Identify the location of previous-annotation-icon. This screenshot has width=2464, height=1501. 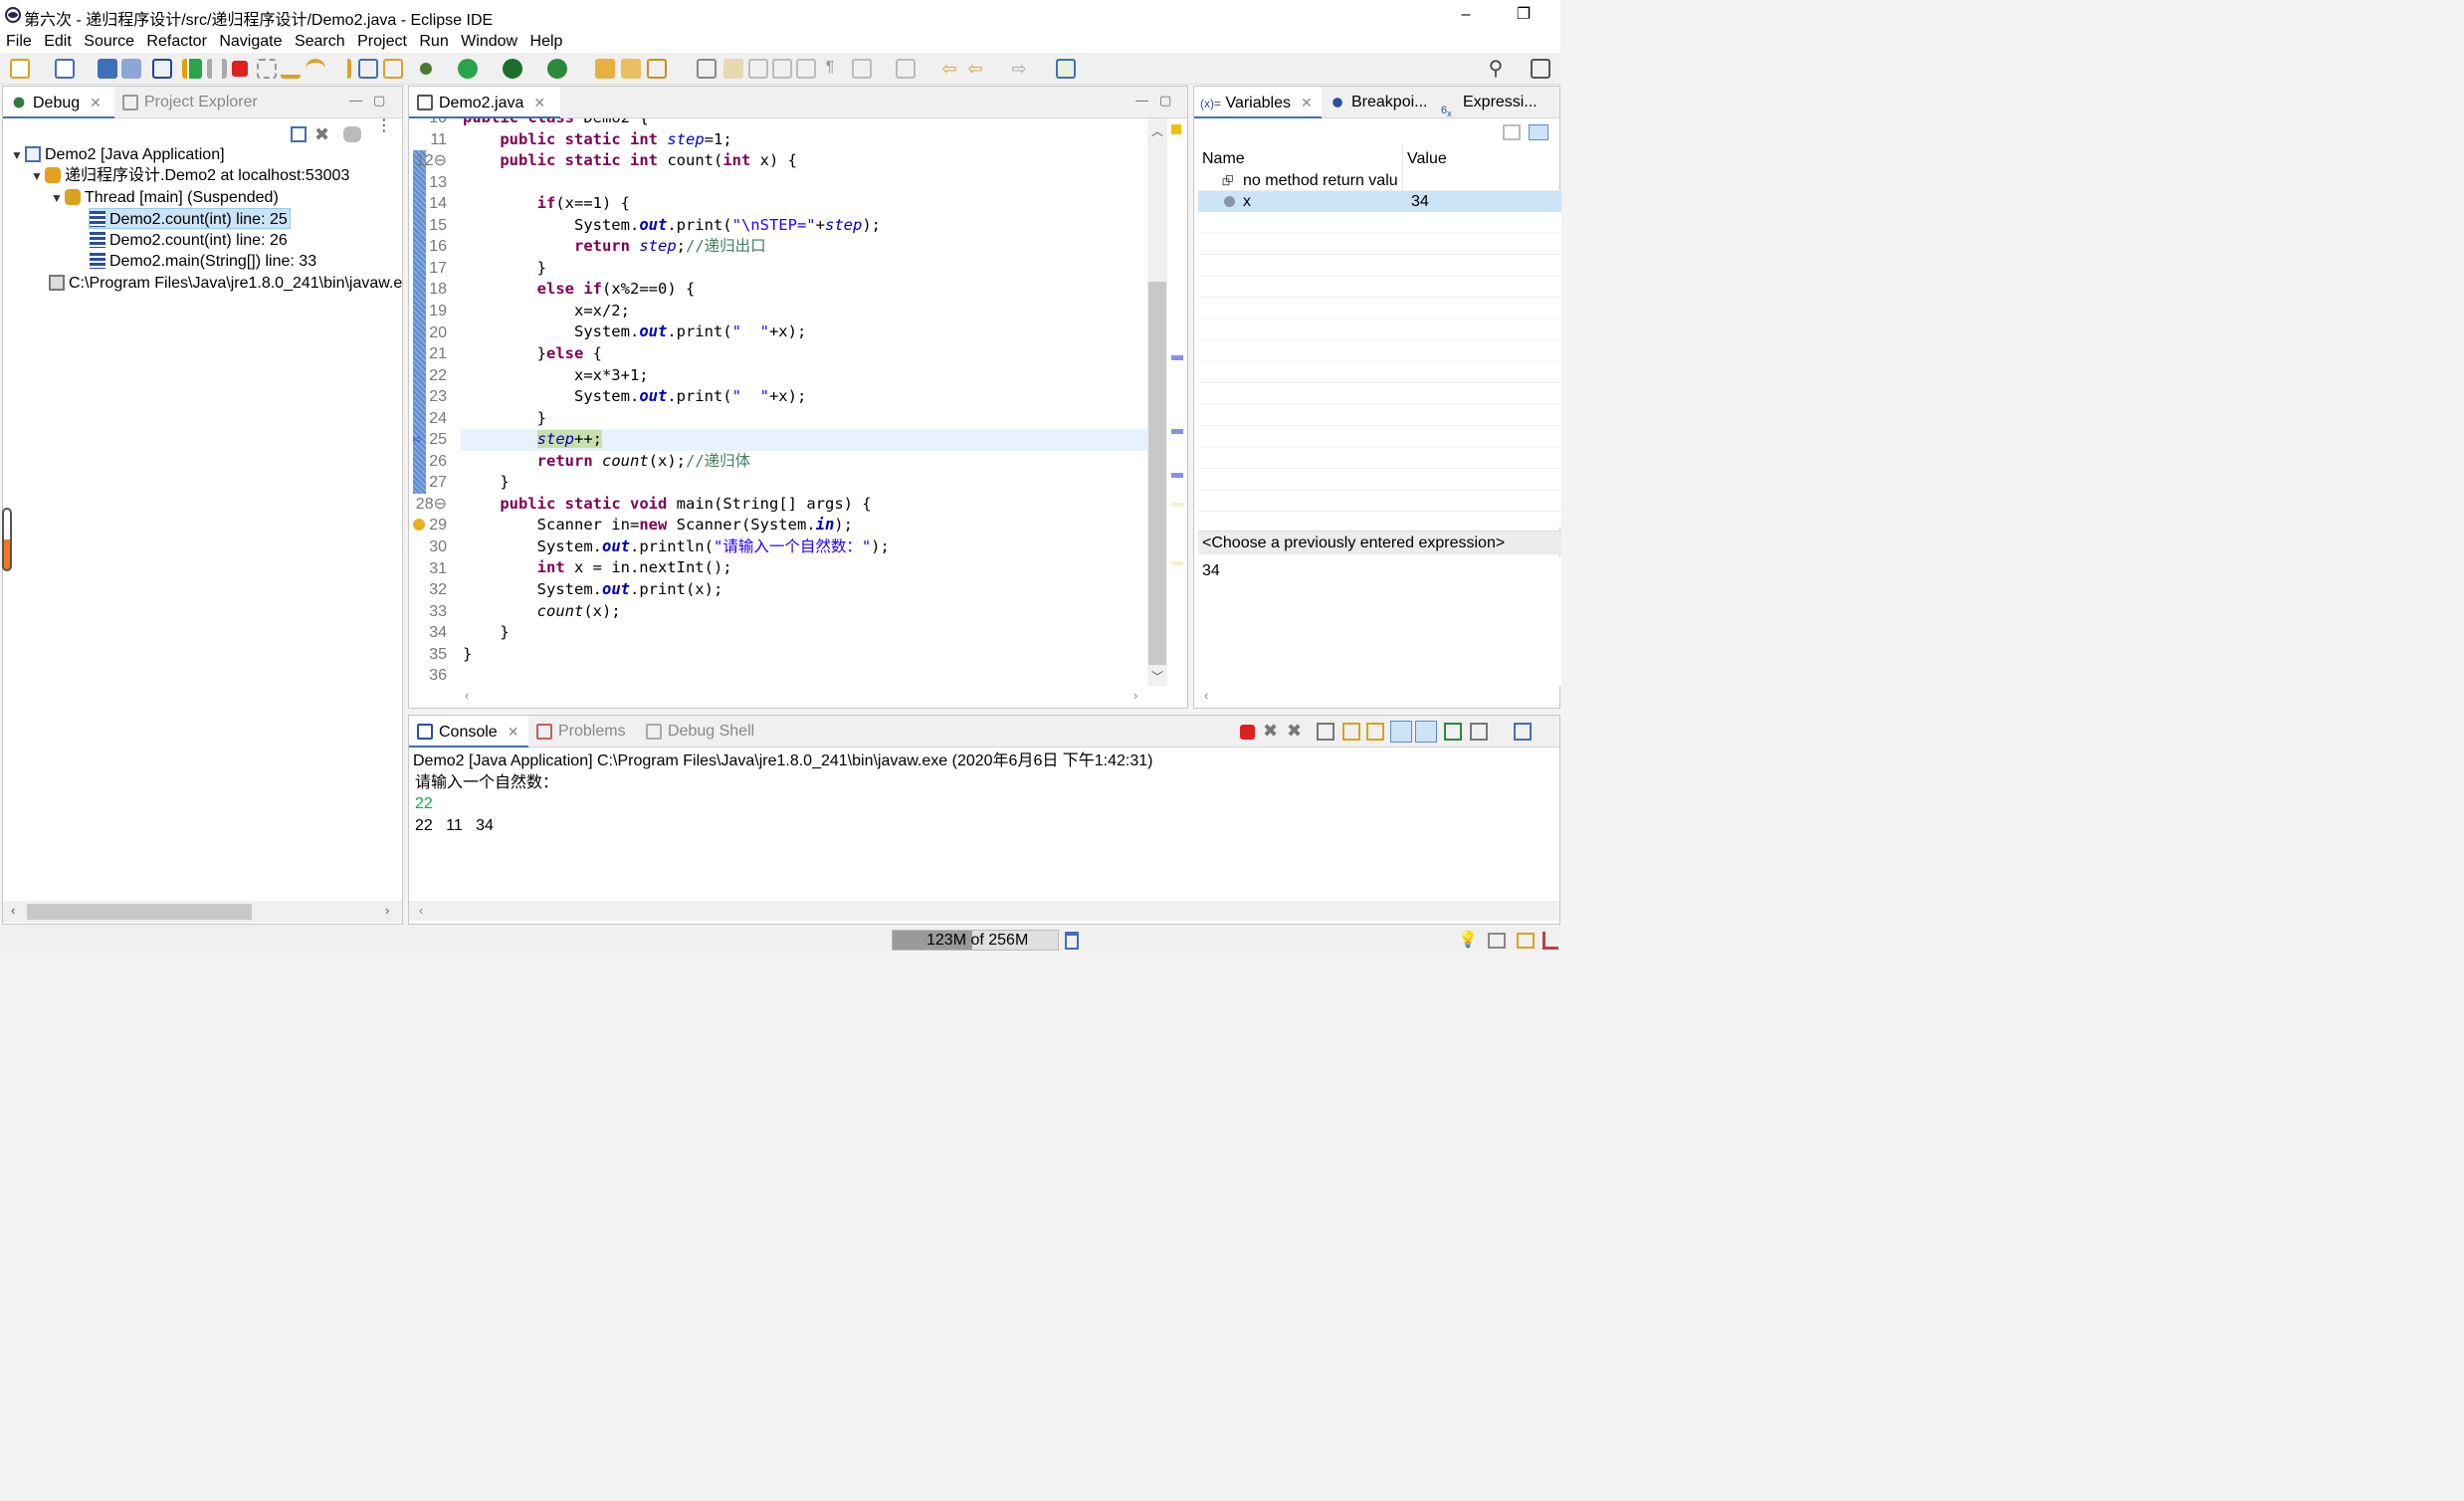
(906, 69).